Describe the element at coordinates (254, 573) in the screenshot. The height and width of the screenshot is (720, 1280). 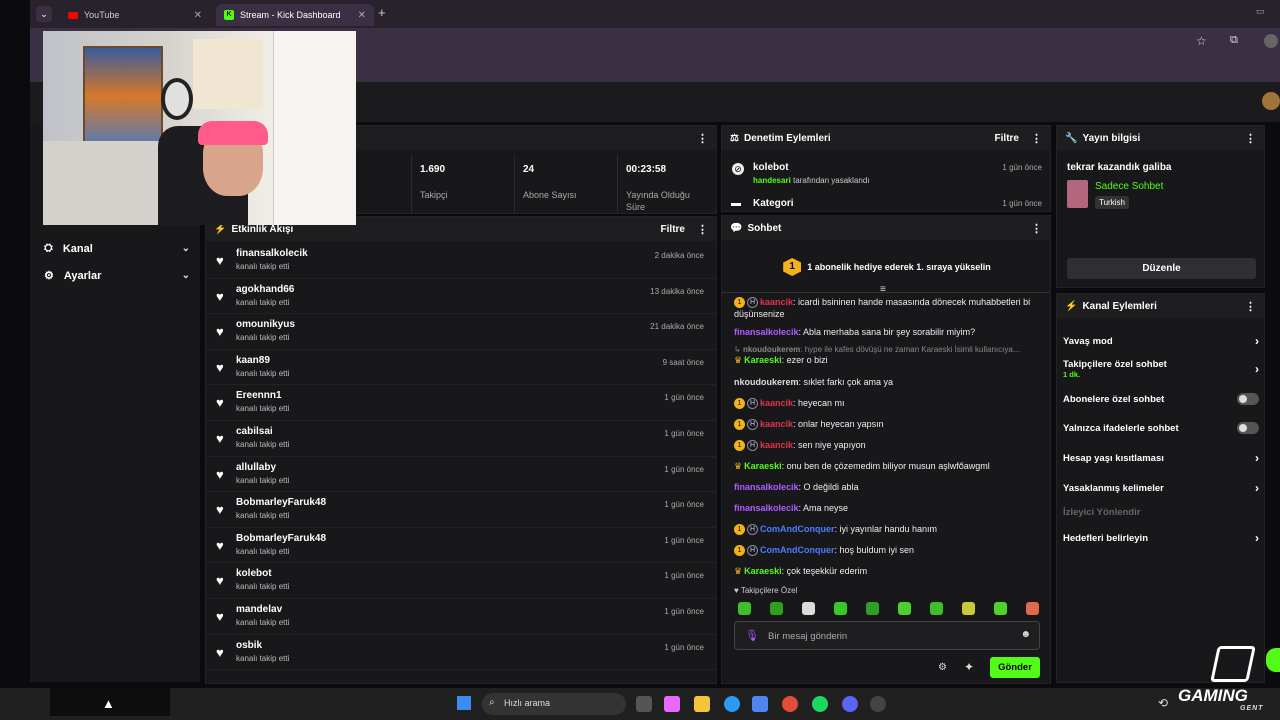
I see `follower-name: kolebot` at that location.